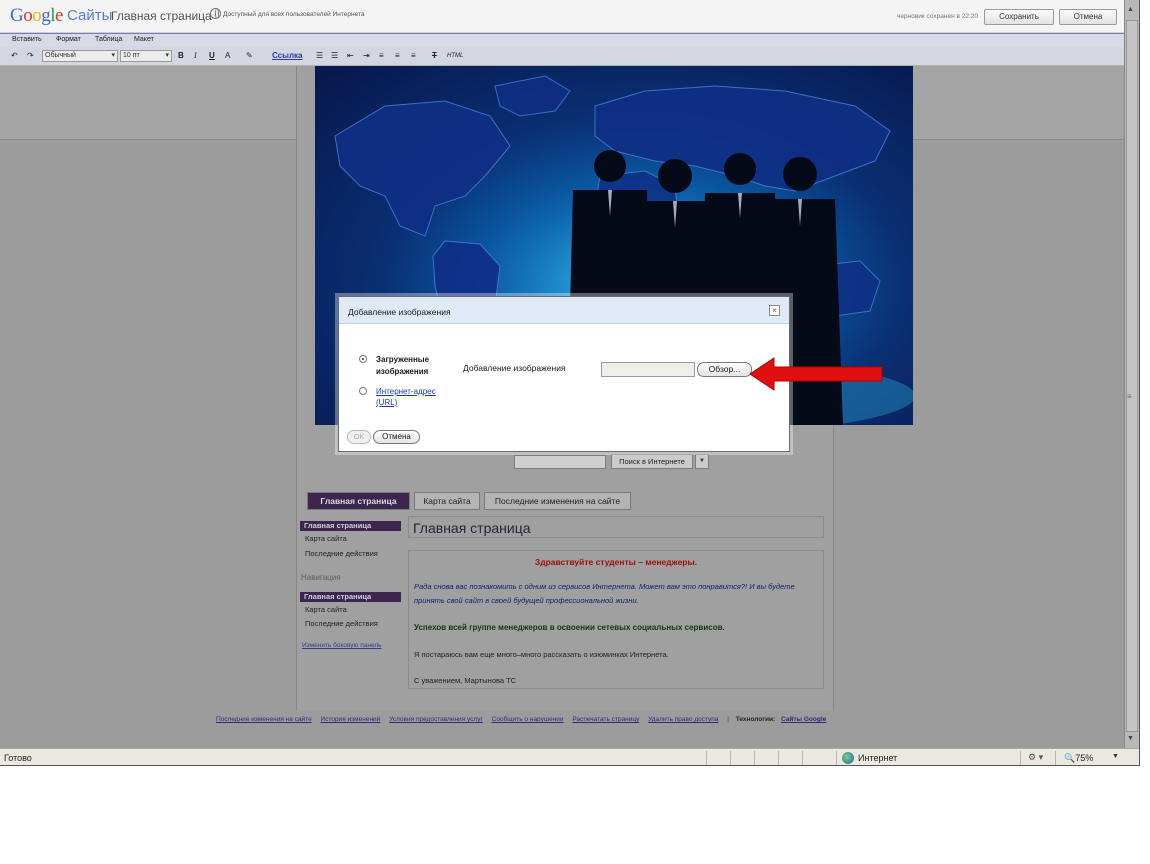 The width and height of the screenshot is (1150, 864). I want to click on zoom-level: 🔍75%, so click(1078, 758).